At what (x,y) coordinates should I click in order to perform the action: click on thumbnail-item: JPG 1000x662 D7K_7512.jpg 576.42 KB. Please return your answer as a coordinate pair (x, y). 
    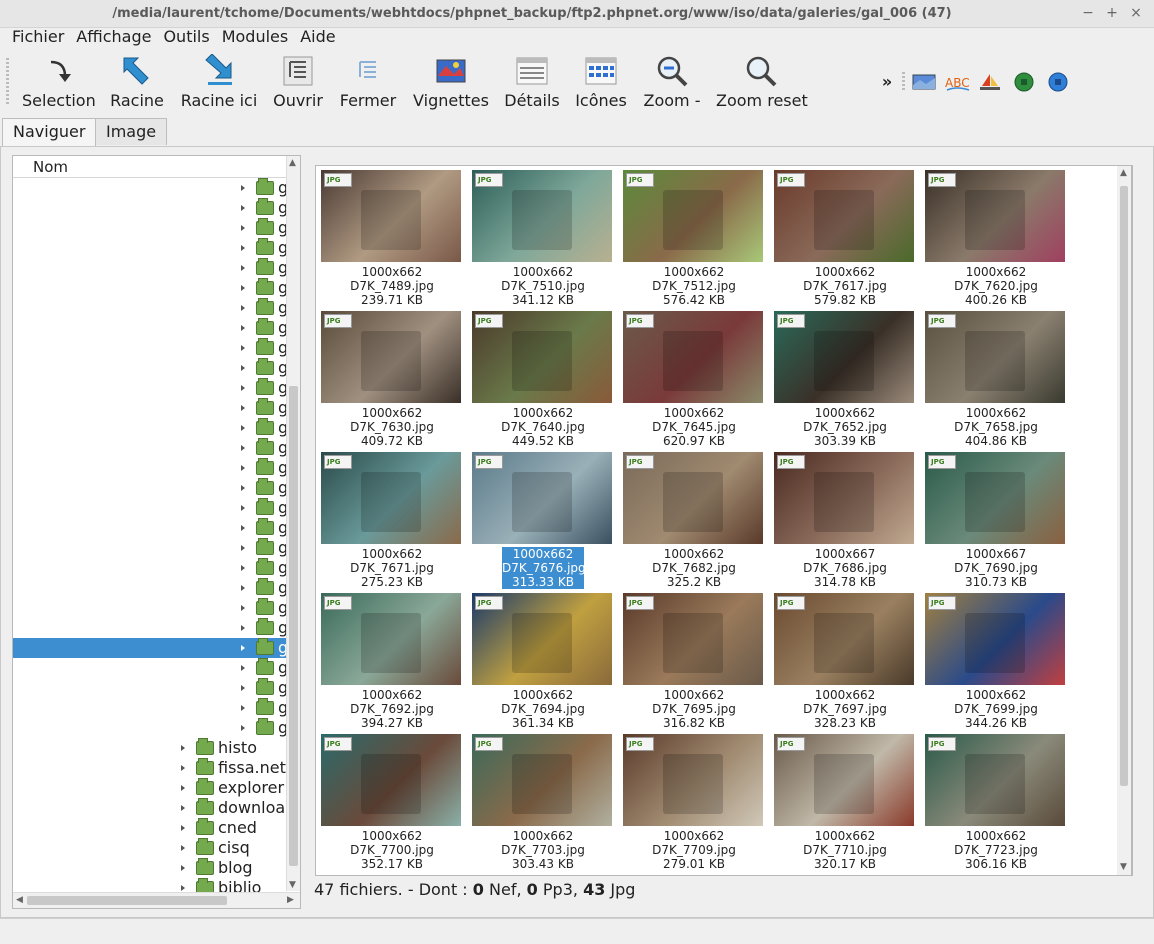
    Looking at the image, I should click on (694, 238).